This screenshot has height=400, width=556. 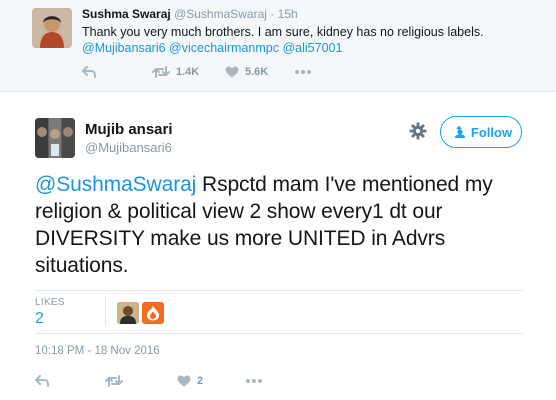 I want to click on author-line: Sushma Swaraj @SushmaSwaraj · 15h, so click(x=190, y=14).